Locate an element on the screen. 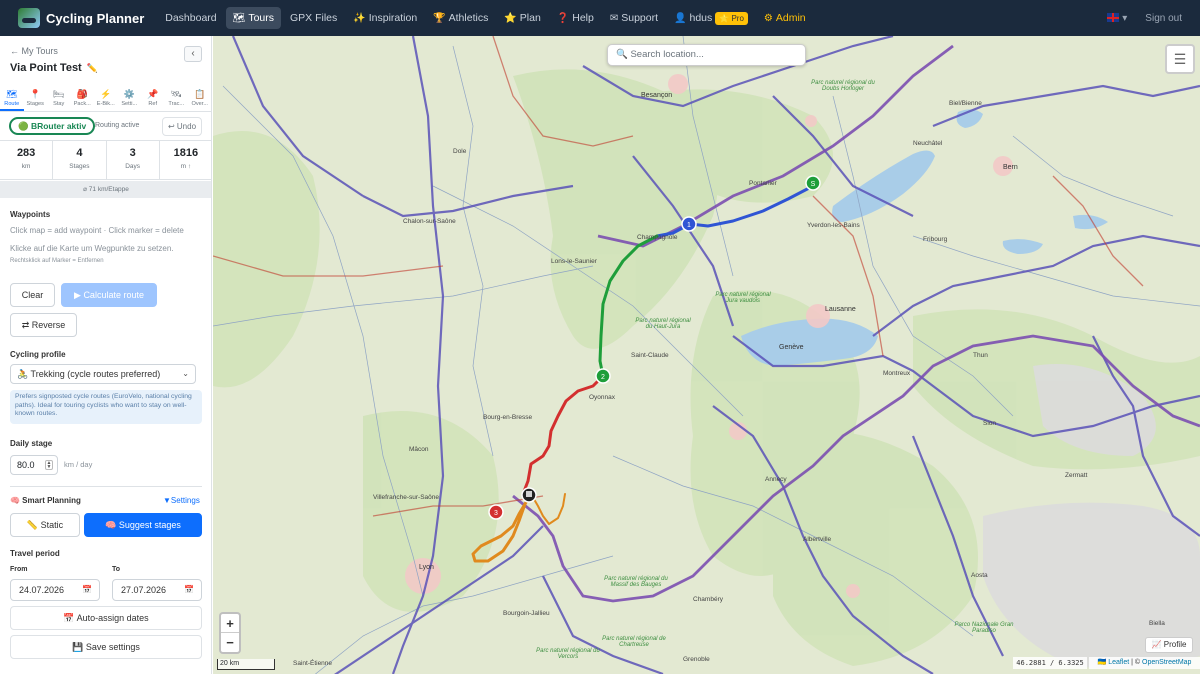 Image resolution: width=1200 pixels, height=674 pixels. pencil-icon: ✏️ is located at coordinates (92, 68).